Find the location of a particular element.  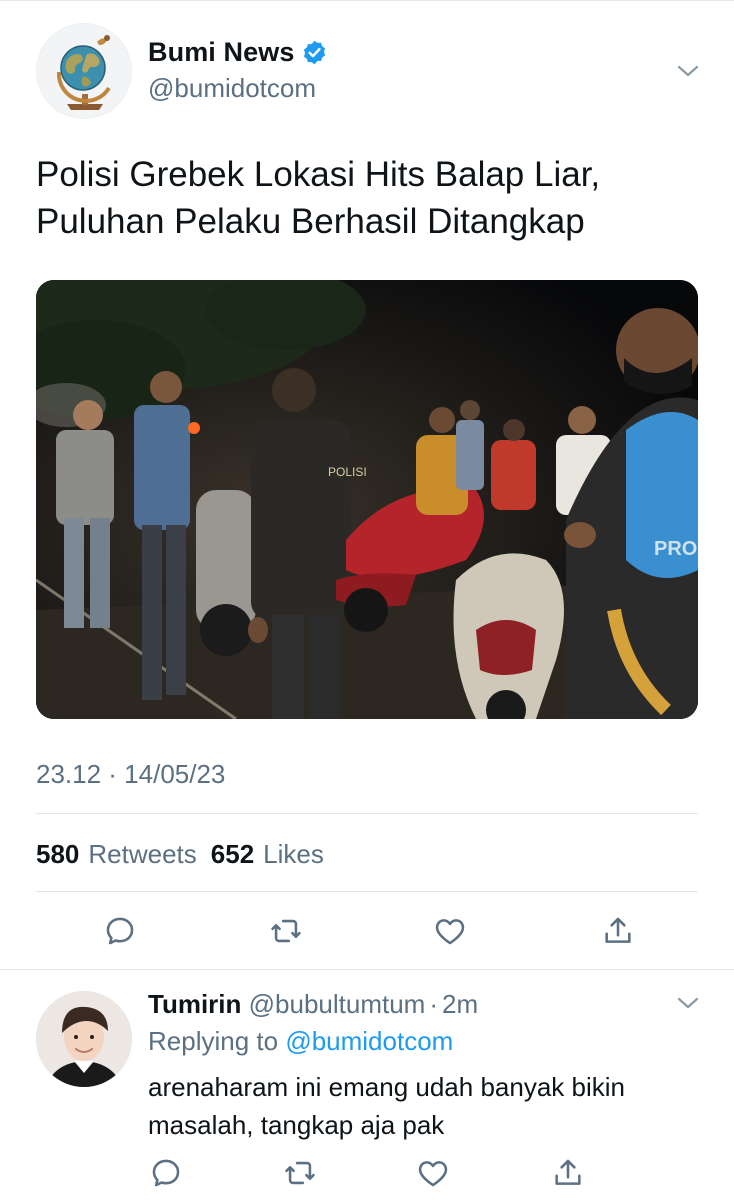

likes-stat: 652 Likes is located at coordinates (267, 854).